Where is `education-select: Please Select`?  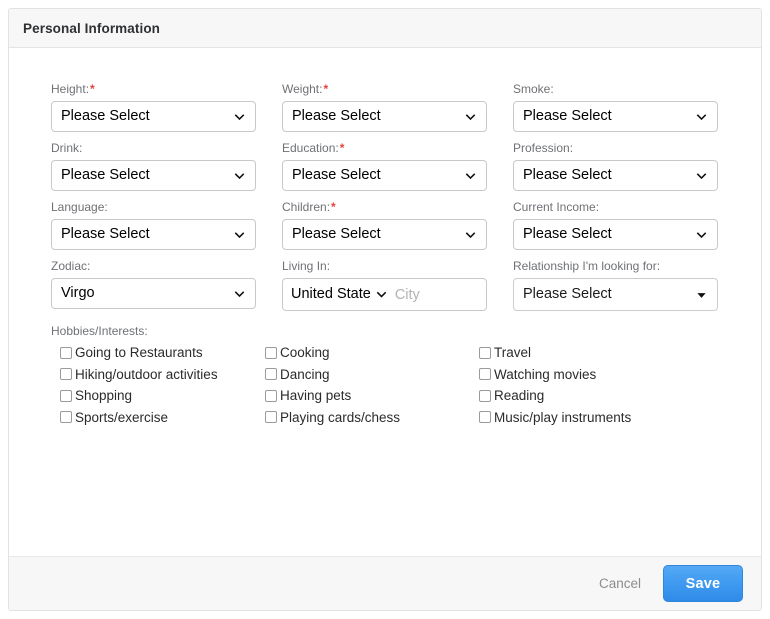
education-select: Please Select is located at coordinates (384, 175).